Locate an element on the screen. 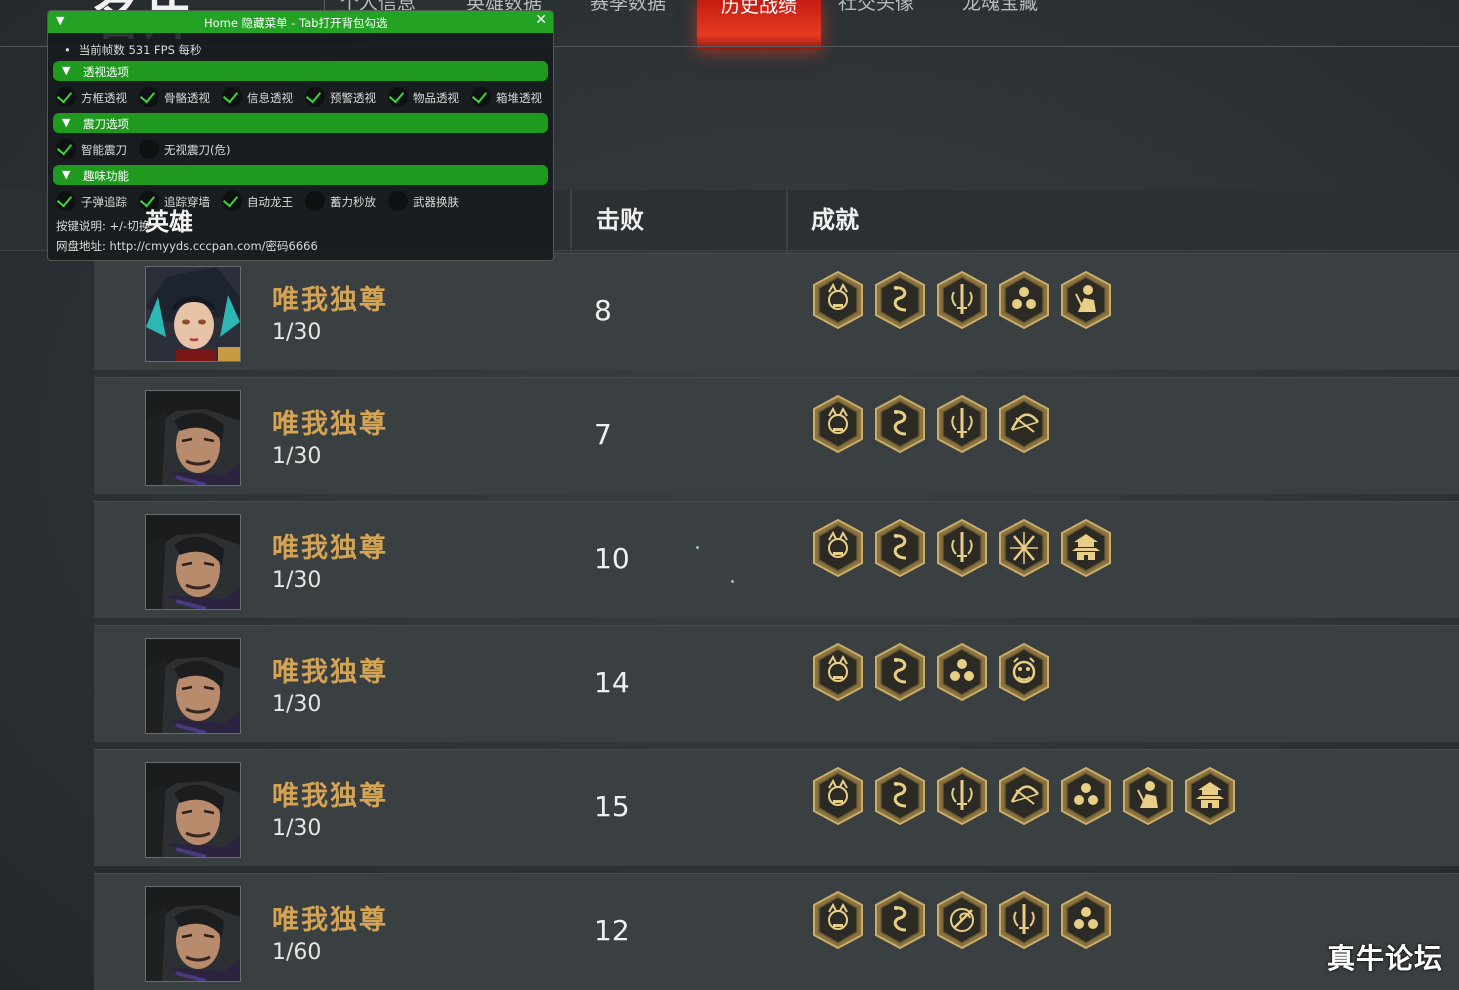  menu-title: Home 隐藏菜单 - Tab打开背包勾选 is located at coordinates (296, 23).